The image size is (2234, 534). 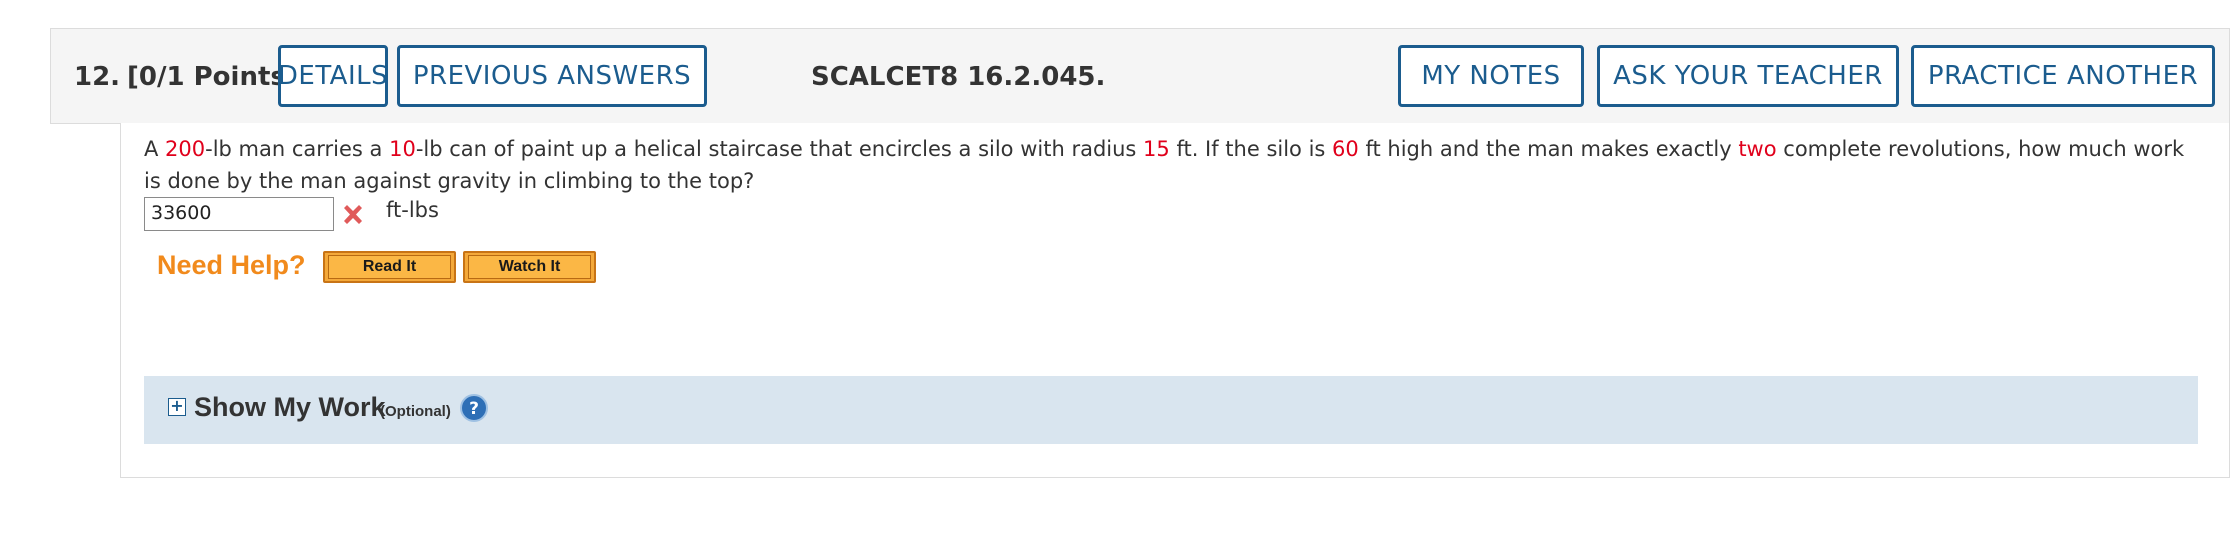 I want to click on read-it-button: Read It, so click(x=389, y=267).